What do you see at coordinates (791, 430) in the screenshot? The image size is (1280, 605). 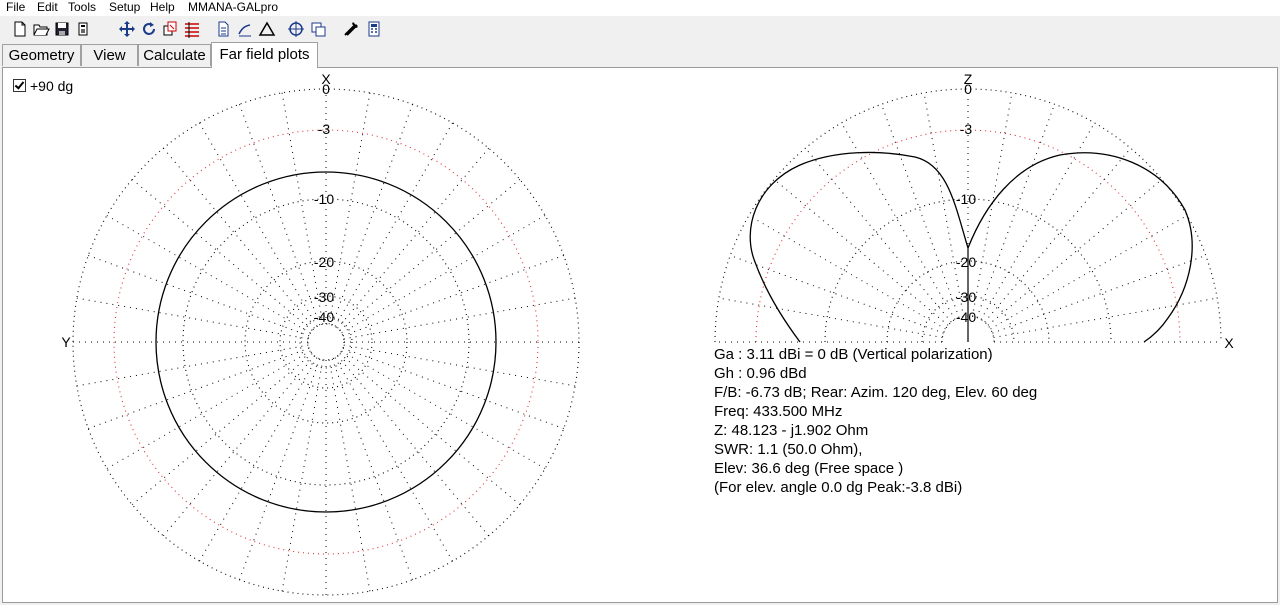 I see `info-impedance: Z: 48.123 - j1.902 Ohm` at bounding box center [791, 430].